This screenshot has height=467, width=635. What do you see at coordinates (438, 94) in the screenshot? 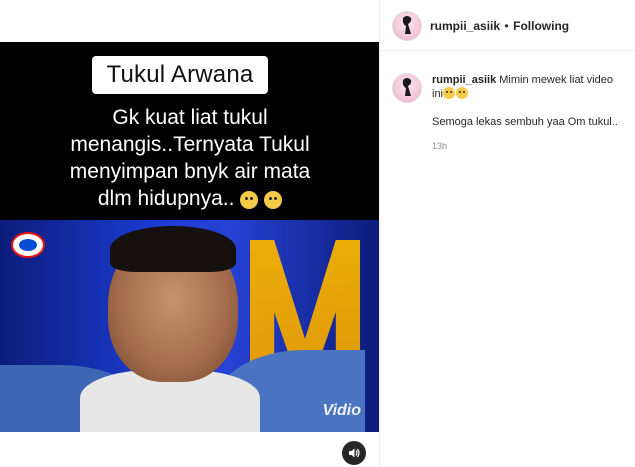
I see `comment-line-2: ini` at bounding box center [438, 94].